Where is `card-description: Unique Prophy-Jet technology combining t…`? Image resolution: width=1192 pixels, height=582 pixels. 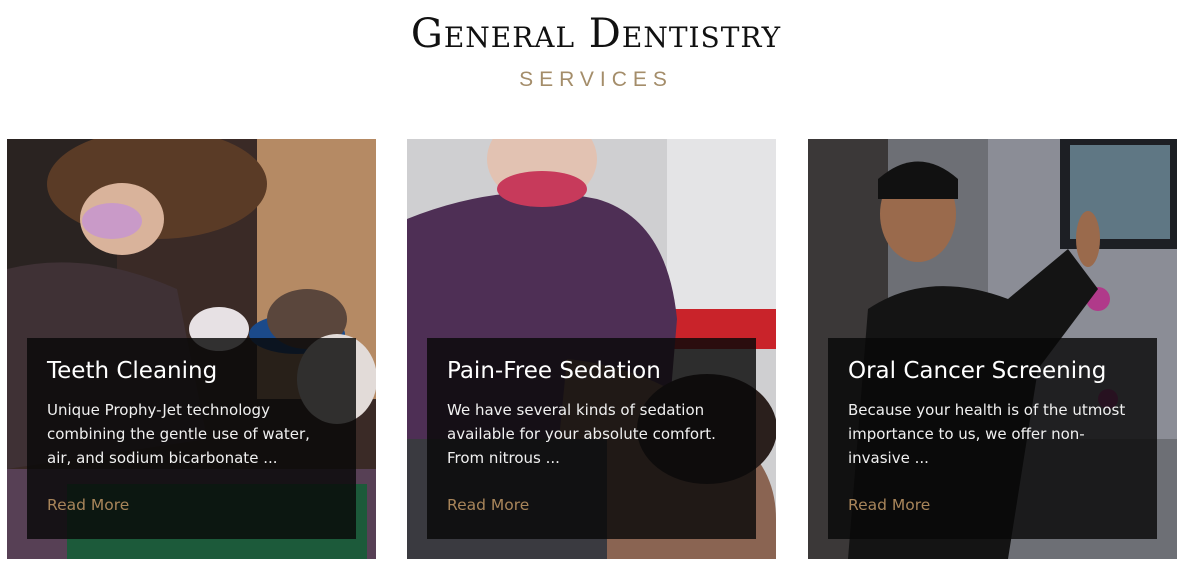 card-description: Unique Prophy-Jet technology combining t… is located at coordinates (178, 434).